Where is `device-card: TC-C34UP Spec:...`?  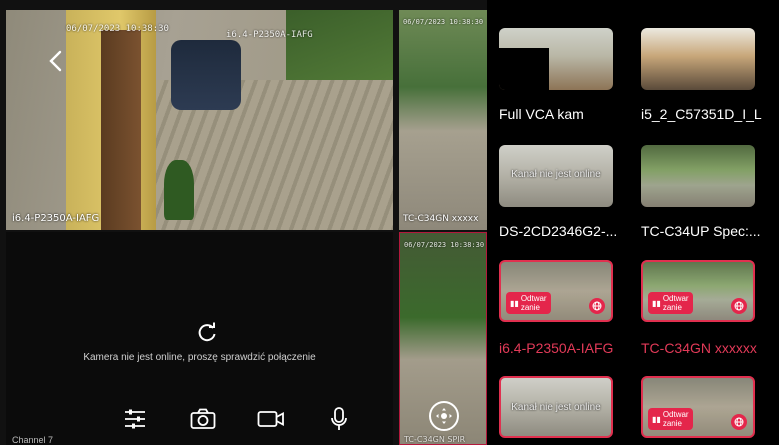
device-card: TC-C34UP Spec:... is located at coordinates (698, 192).